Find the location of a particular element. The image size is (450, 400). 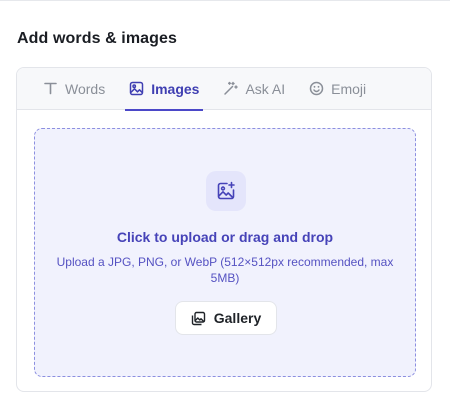

tab-images: Images is located at coordinates (164, 89).